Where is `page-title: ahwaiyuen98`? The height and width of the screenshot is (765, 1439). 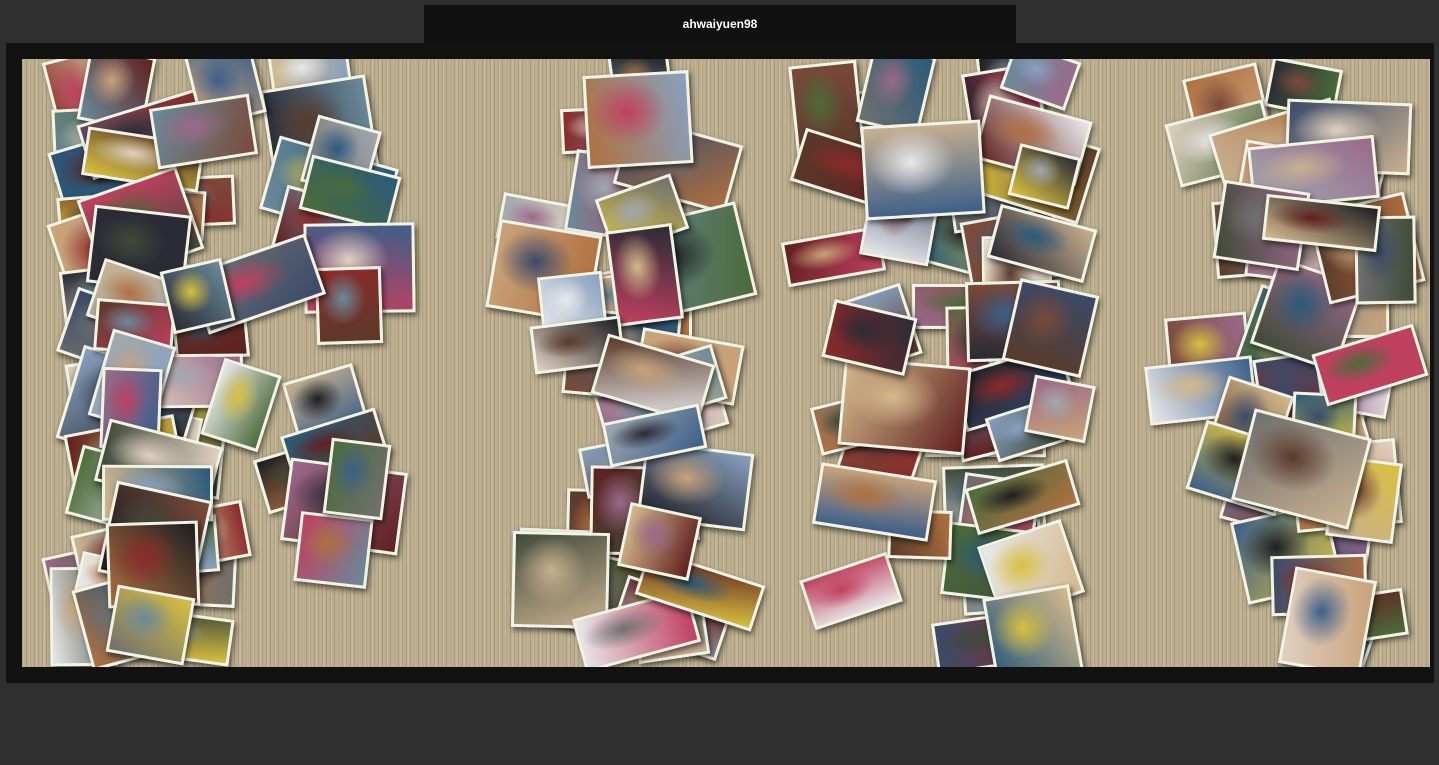 page-title: ahwaiyuen98 is located at coordinates (720, 24).